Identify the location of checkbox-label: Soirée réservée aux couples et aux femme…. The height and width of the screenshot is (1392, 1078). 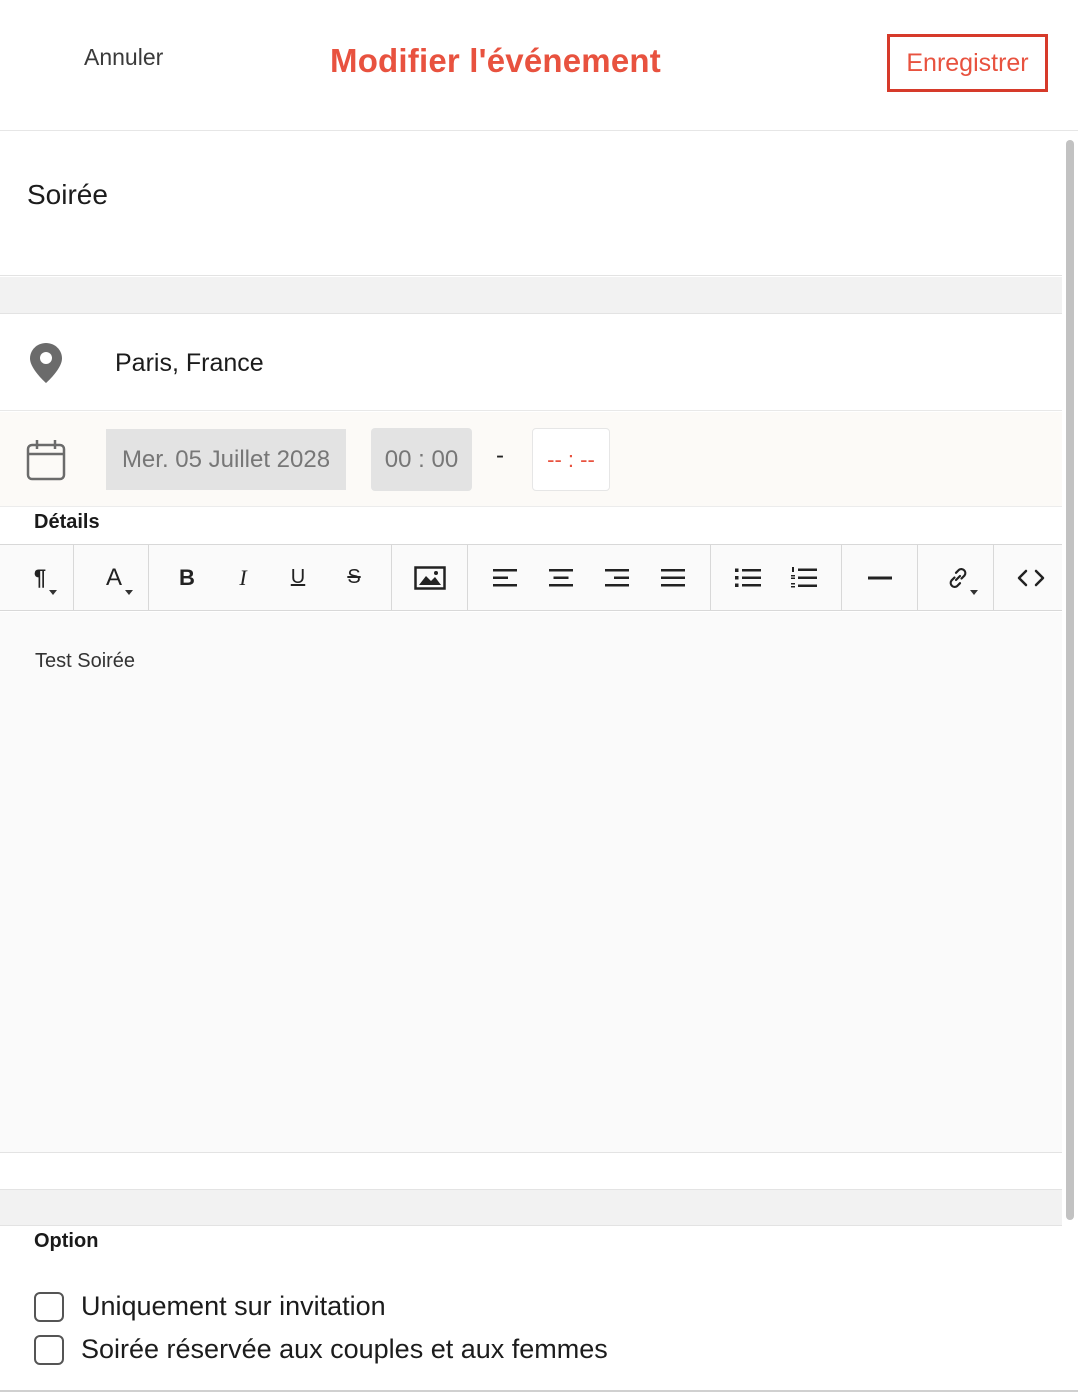
(344, 1349).